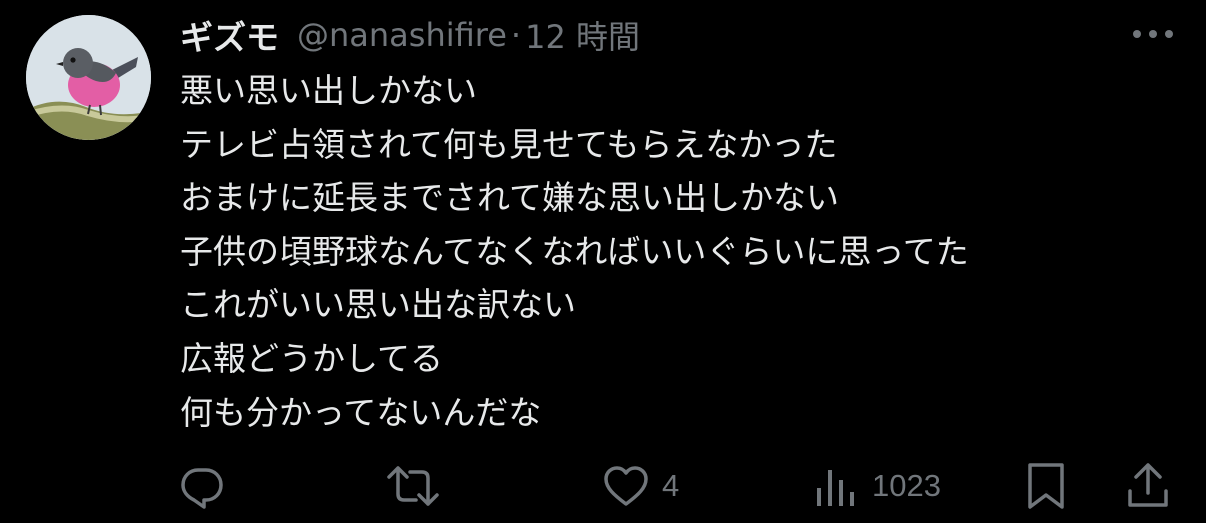  What do you see at coordinates (312, 358) in the screenshot?
I see `tweet-text-line: 広報どうかしてる` at bounding box center [312, 358].